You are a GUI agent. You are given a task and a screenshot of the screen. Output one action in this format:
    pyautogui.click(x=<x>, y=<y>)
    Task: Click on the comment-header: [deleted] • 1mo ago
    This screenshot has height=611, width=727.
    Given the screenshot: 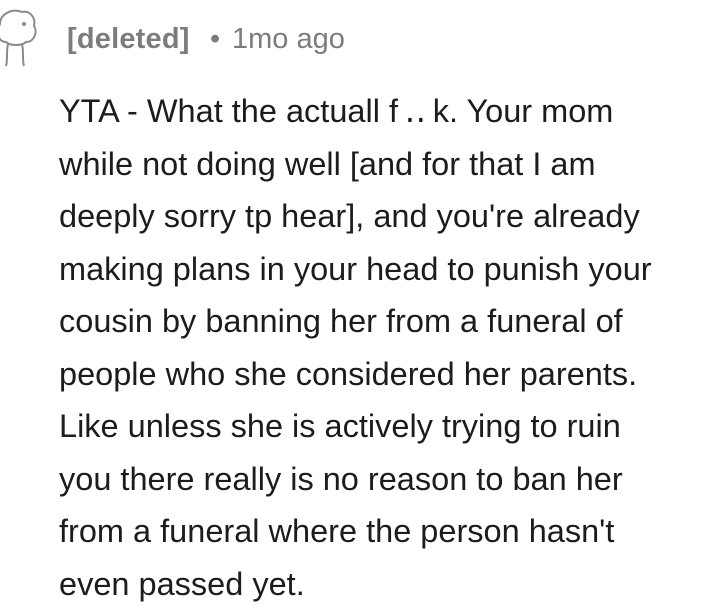 What is the action you would take?
    pyautogui.click(x=363, y=40)
    